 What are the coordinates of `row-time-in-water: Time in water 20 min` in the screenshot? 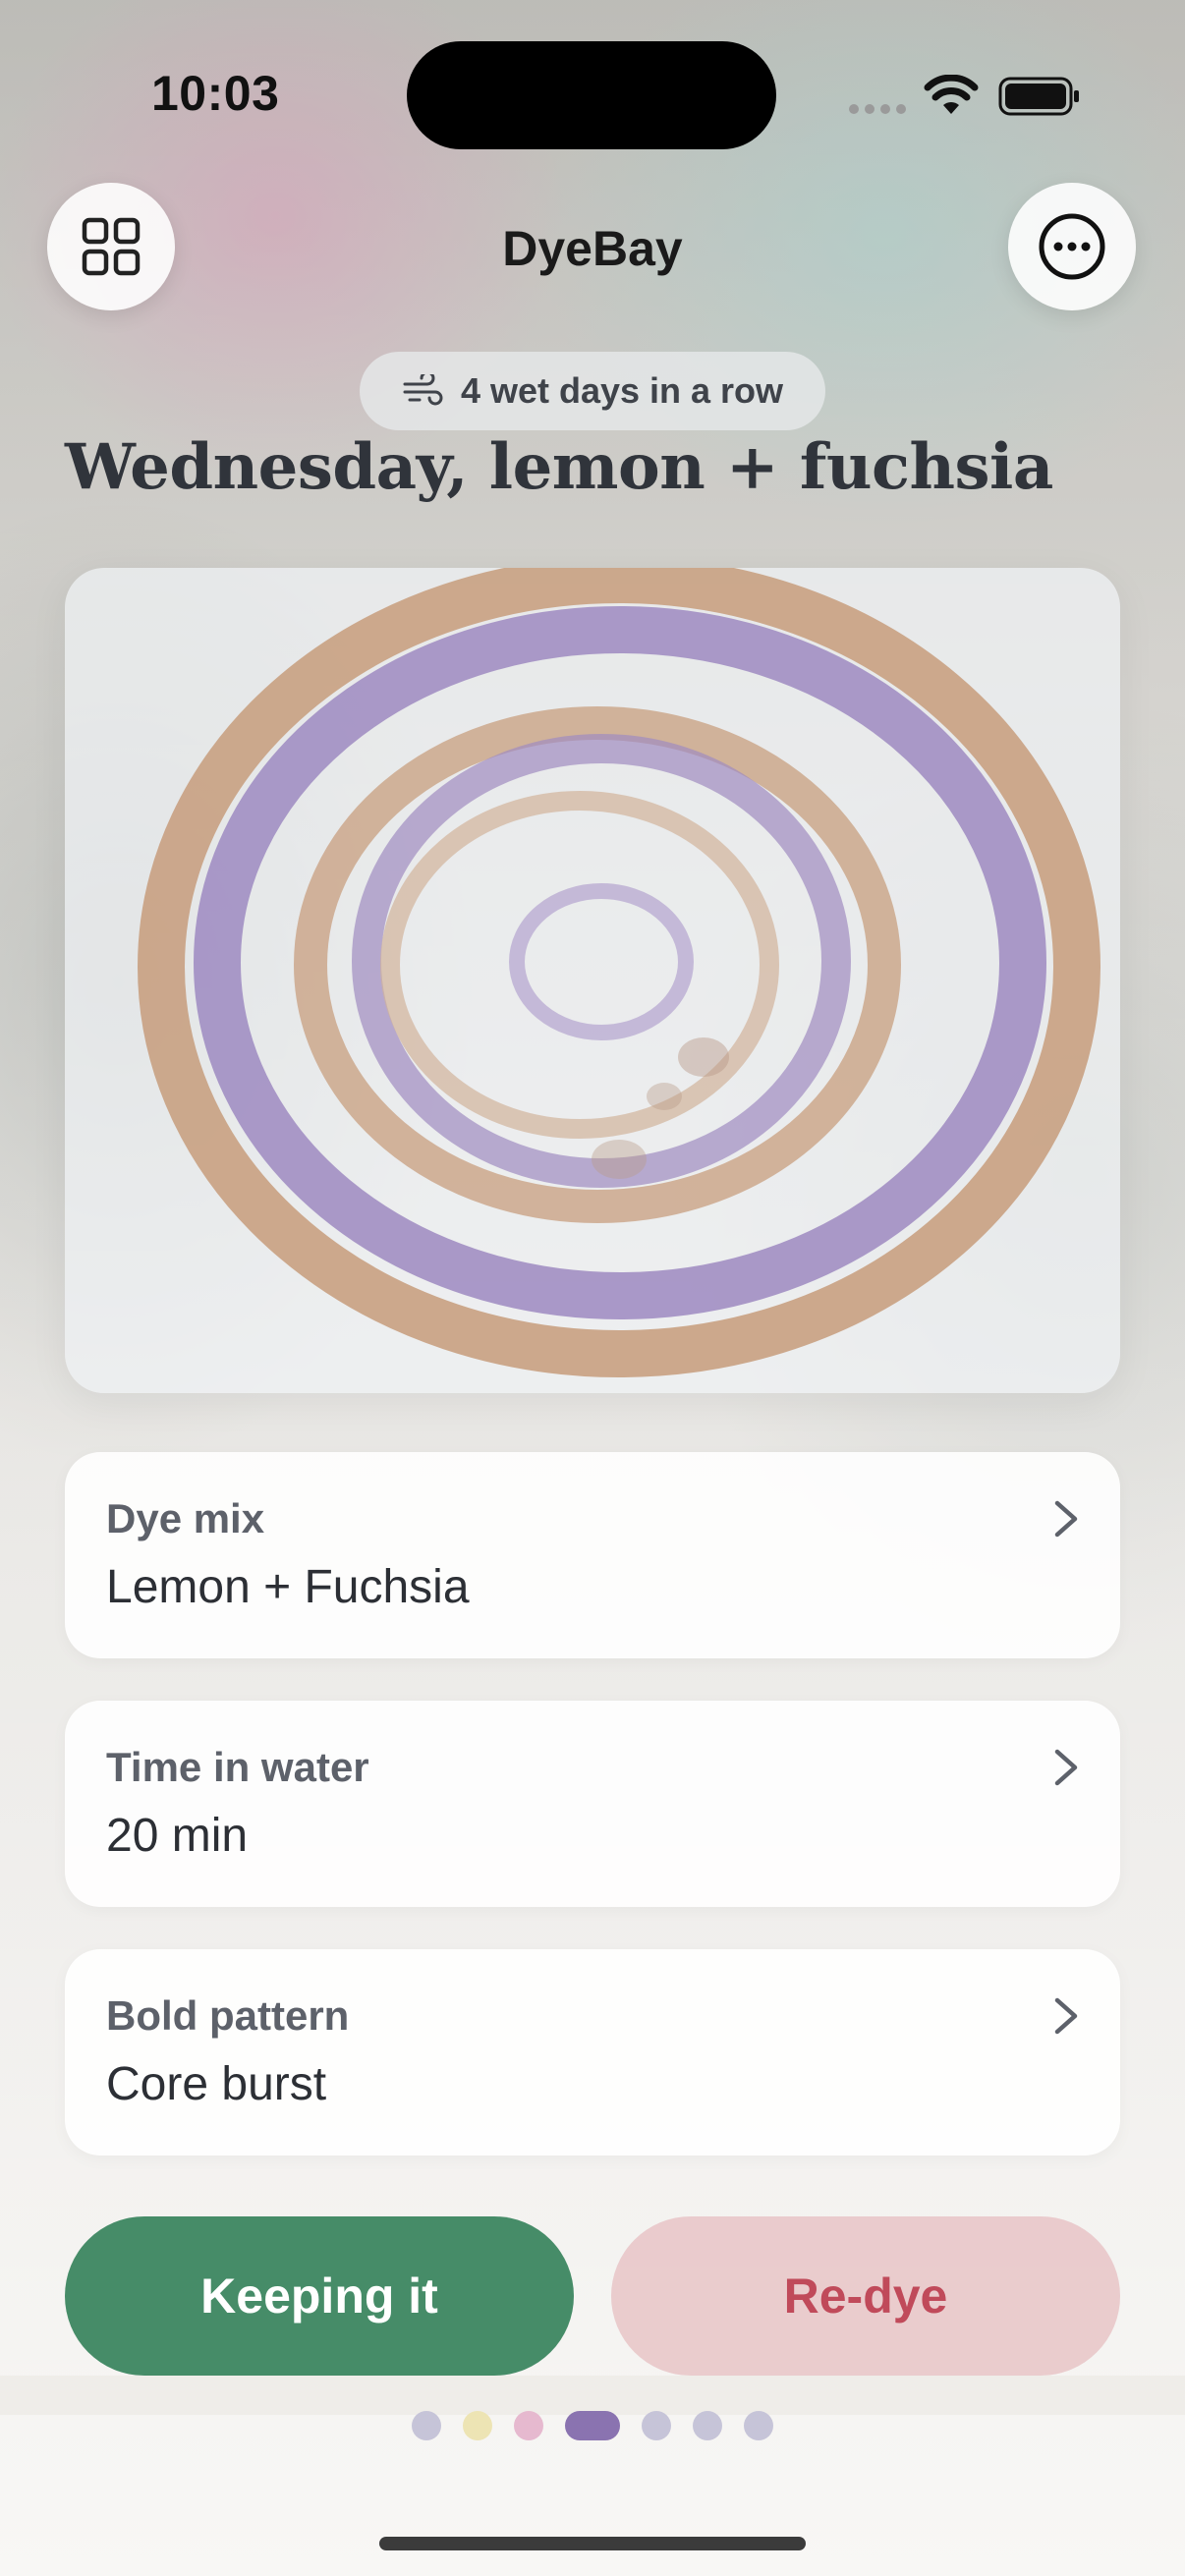 It's located at (592, 1804).